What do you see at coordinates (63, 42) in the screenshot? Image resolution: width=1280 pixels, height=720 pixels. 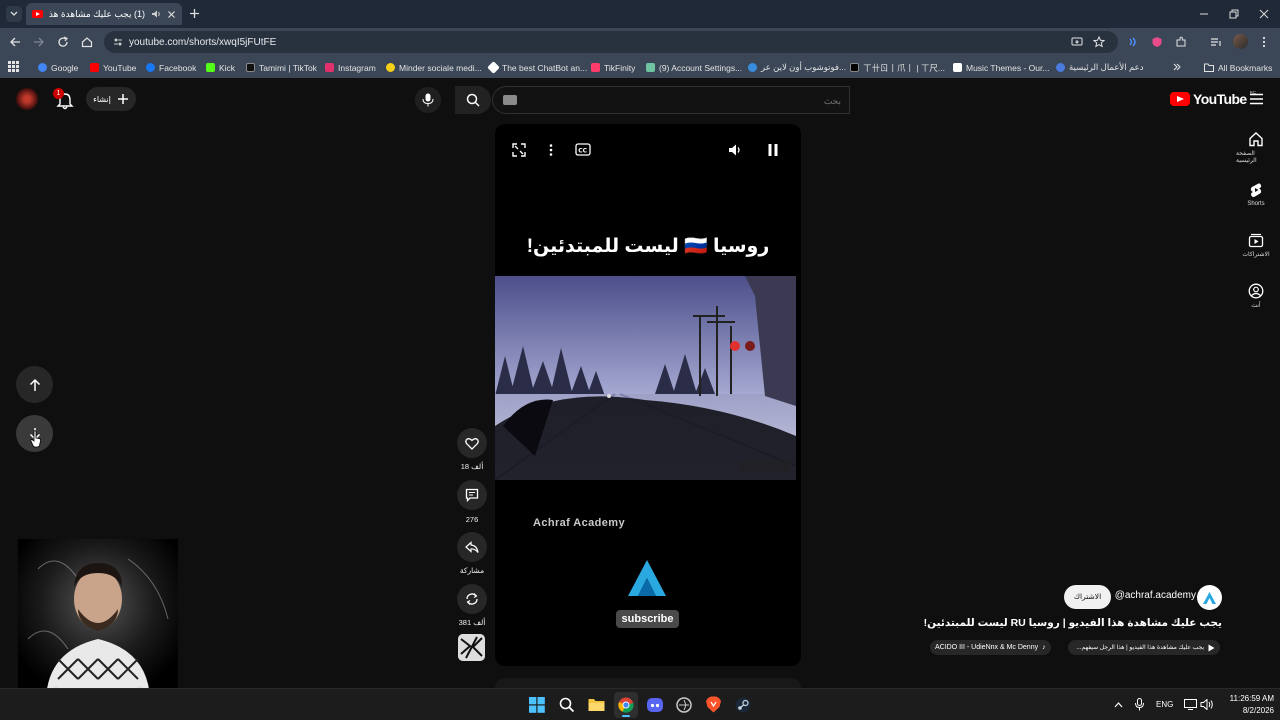 I see `reload-icon` at bounding box center [63, 42].